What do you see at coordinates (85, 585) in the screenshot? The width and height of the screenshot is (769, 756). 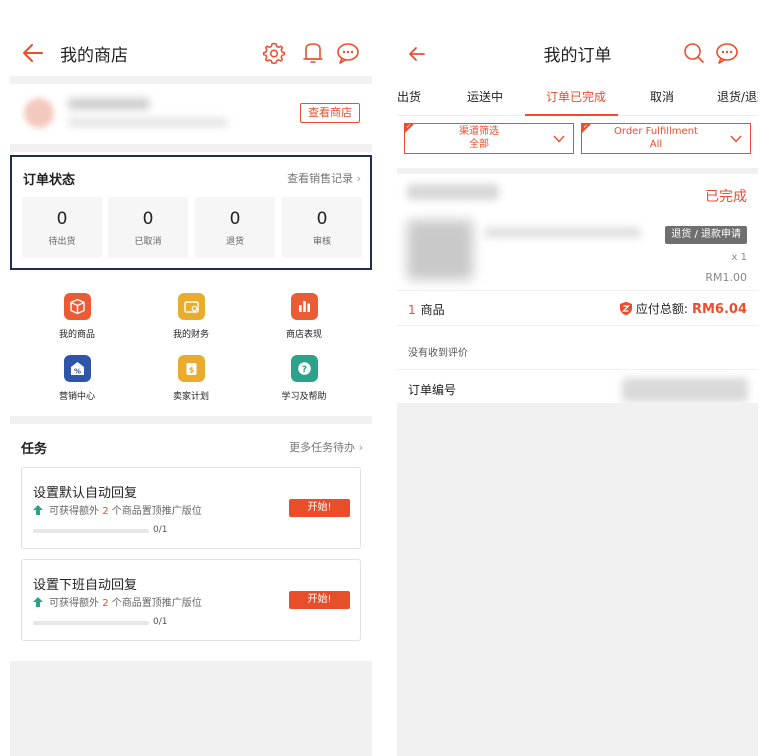 I see `task-title: 设置下班自动回复` at bounding box center [85, 585].